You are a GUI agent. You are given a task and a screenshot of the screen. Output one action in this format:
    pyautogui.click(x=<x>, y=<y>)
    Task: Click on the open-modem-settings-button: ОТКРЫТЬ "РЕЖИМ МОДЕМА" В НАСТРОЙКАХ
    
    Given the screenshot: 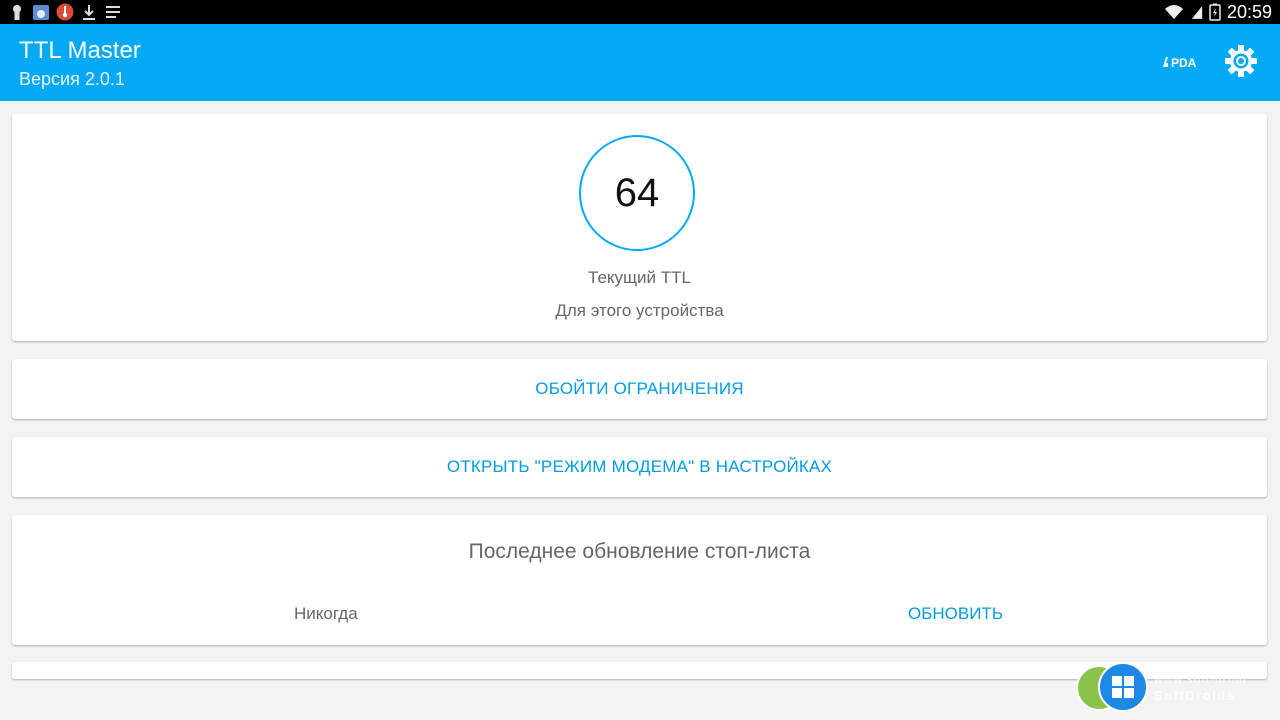 What is the action you would take?
    pyautogui.click(x=639, y=467)
    